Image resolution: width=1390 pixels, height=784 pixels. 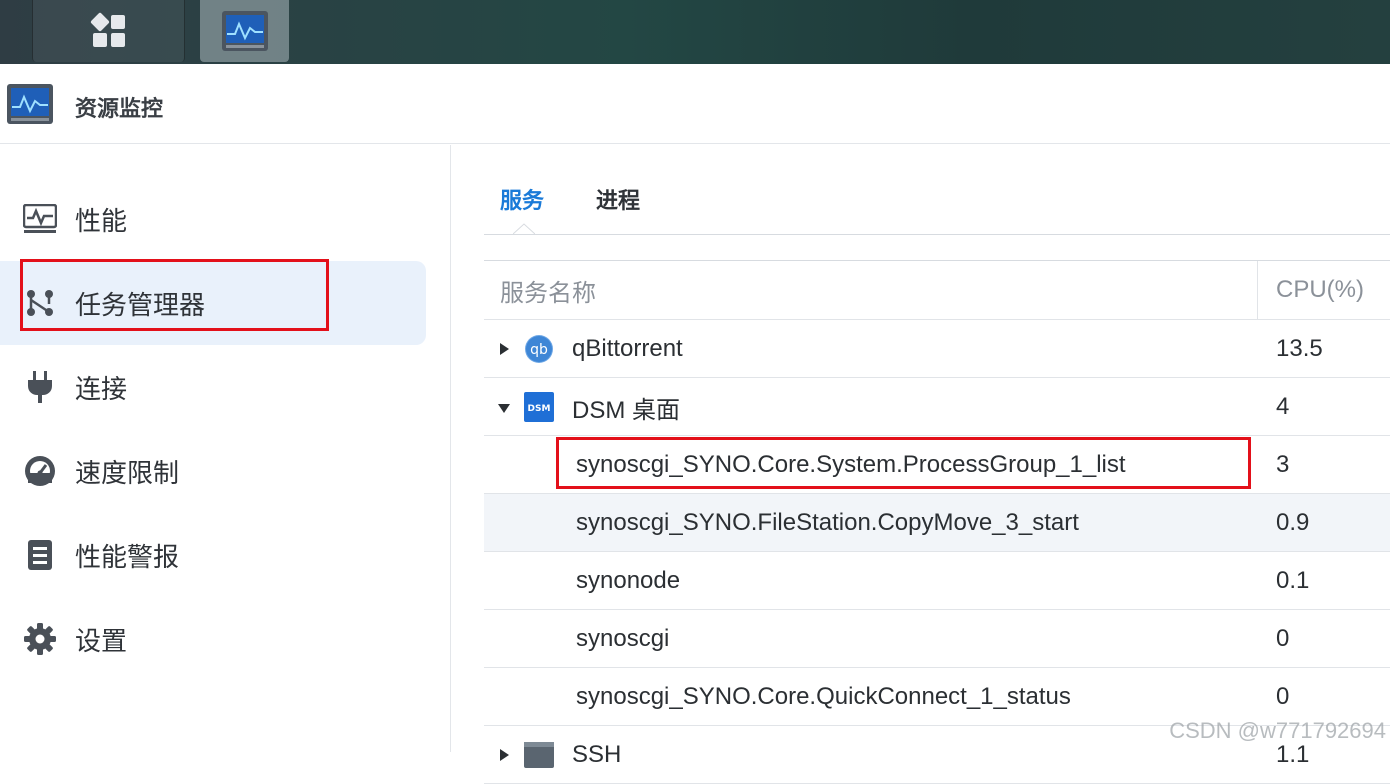 I want to click on cpu-value: 3, so click(x=1282, y=465).